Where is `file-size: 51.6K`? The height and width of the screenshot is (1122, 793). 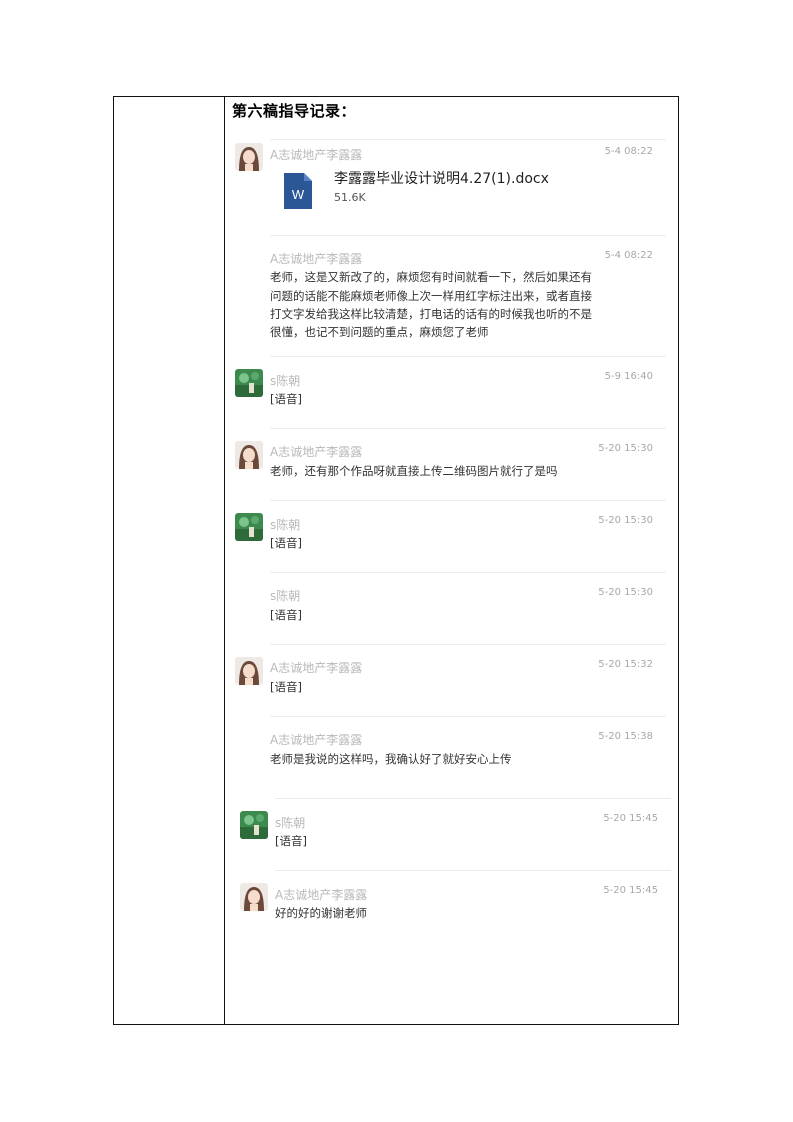
file-size: 51.6K is located at coordinates (350, 197).